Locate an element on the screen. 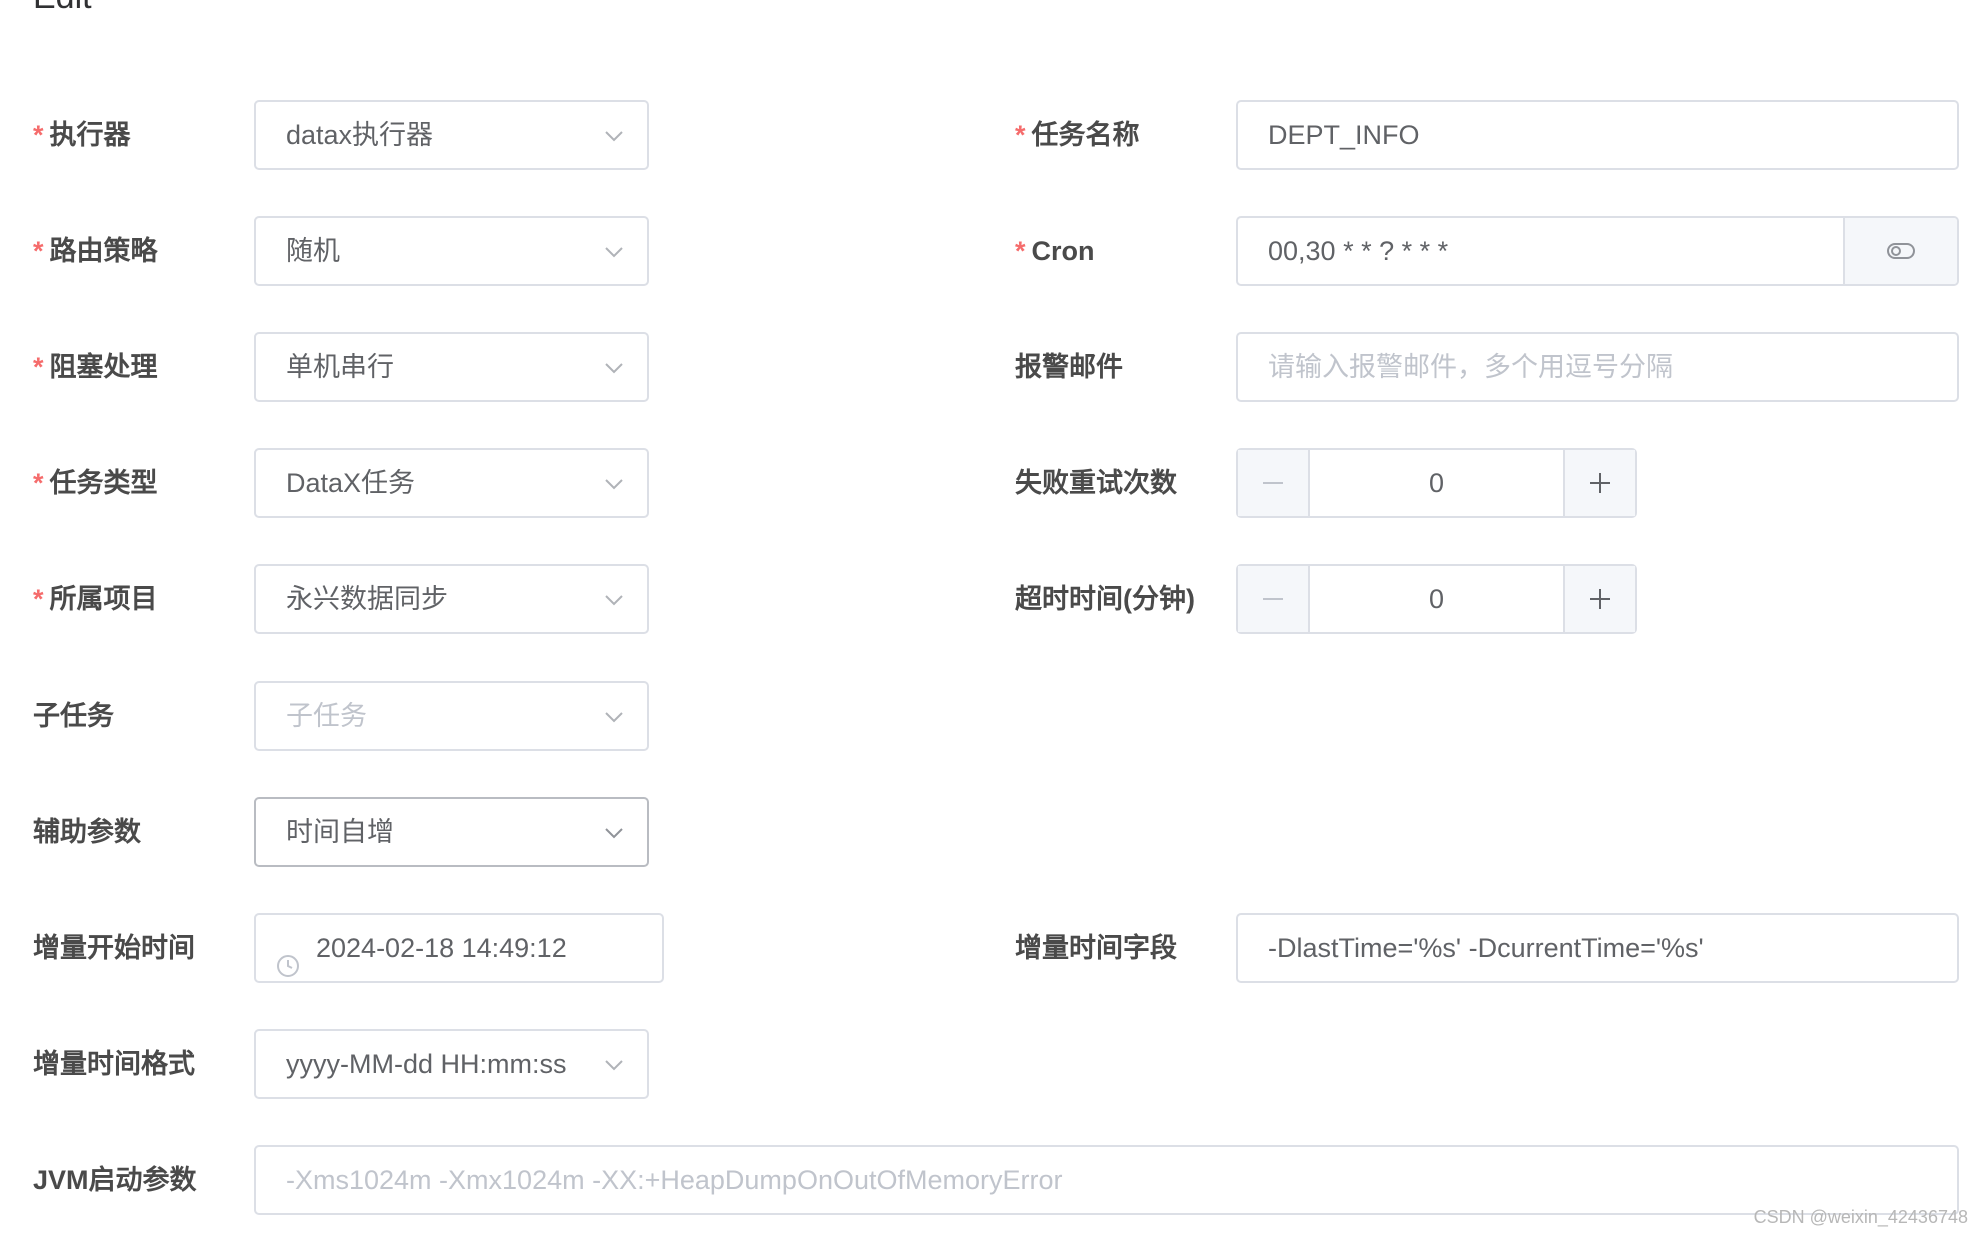 Image resolution: width=1982 pixels, height=1234 pixels. incr-time-format-label: 增量时间格式 is located at coordinates (114, 1064).